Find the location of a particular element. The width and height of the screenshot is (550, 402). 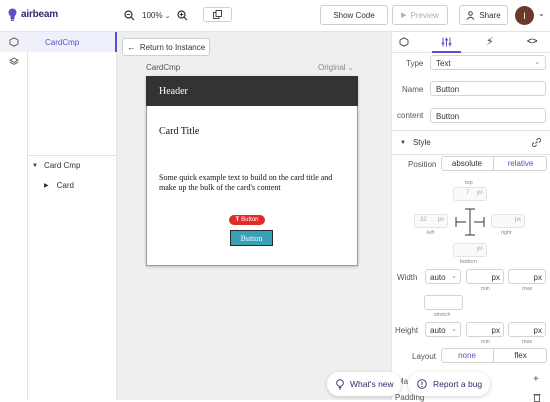

top-value: 7 is located at coordinates (468, 193).